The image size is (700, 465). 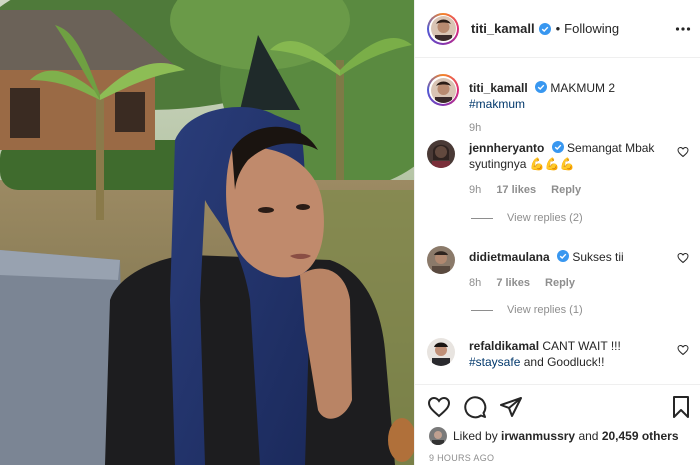 I want to click on comment-username: didietmaulana, so click(x=509, y=257).